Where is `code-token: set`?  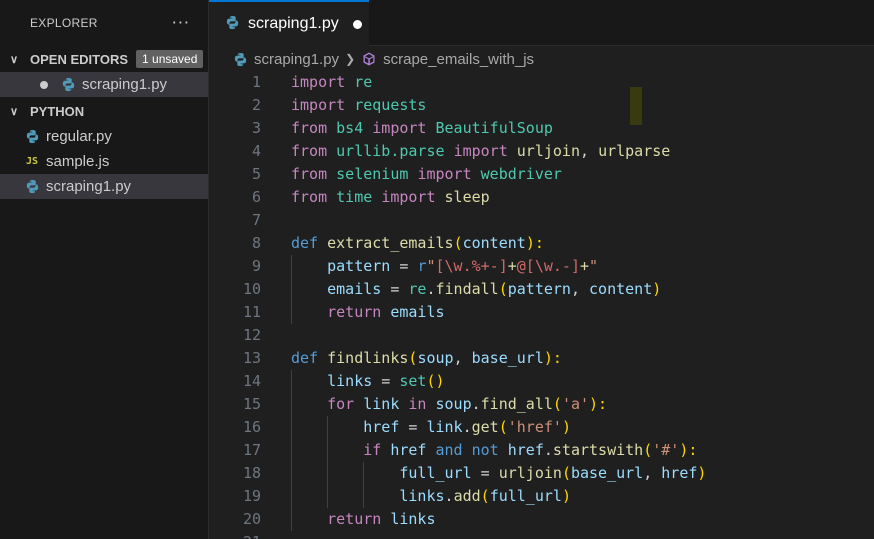
code-token: set is located at coordinates (413, 381).